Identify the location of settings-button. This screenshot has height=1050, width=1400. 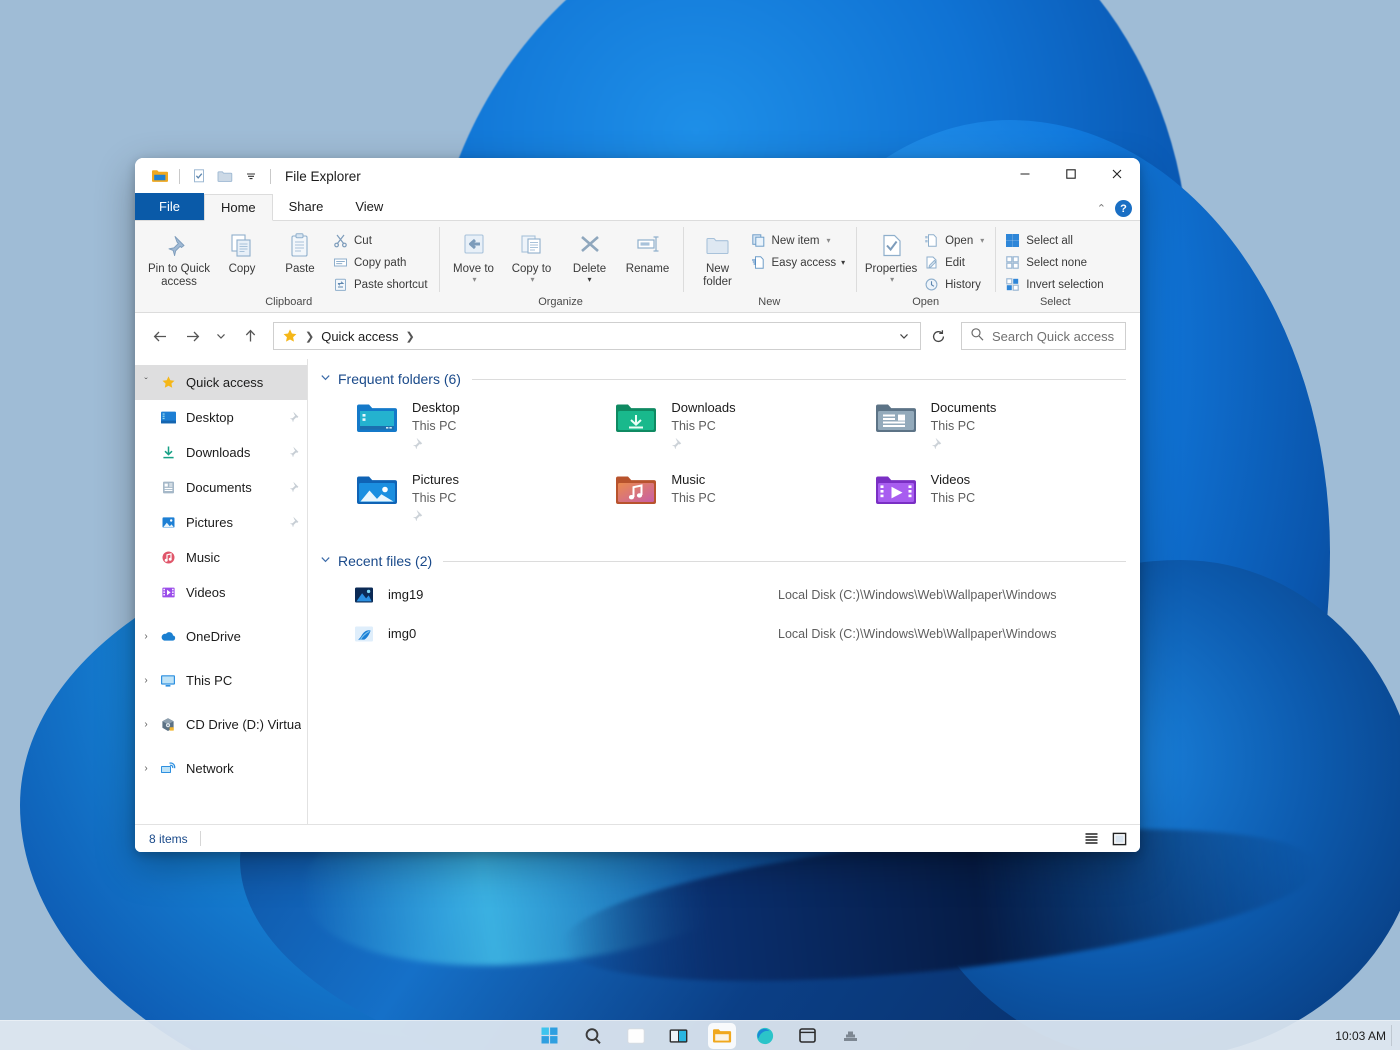
(851, 1036).